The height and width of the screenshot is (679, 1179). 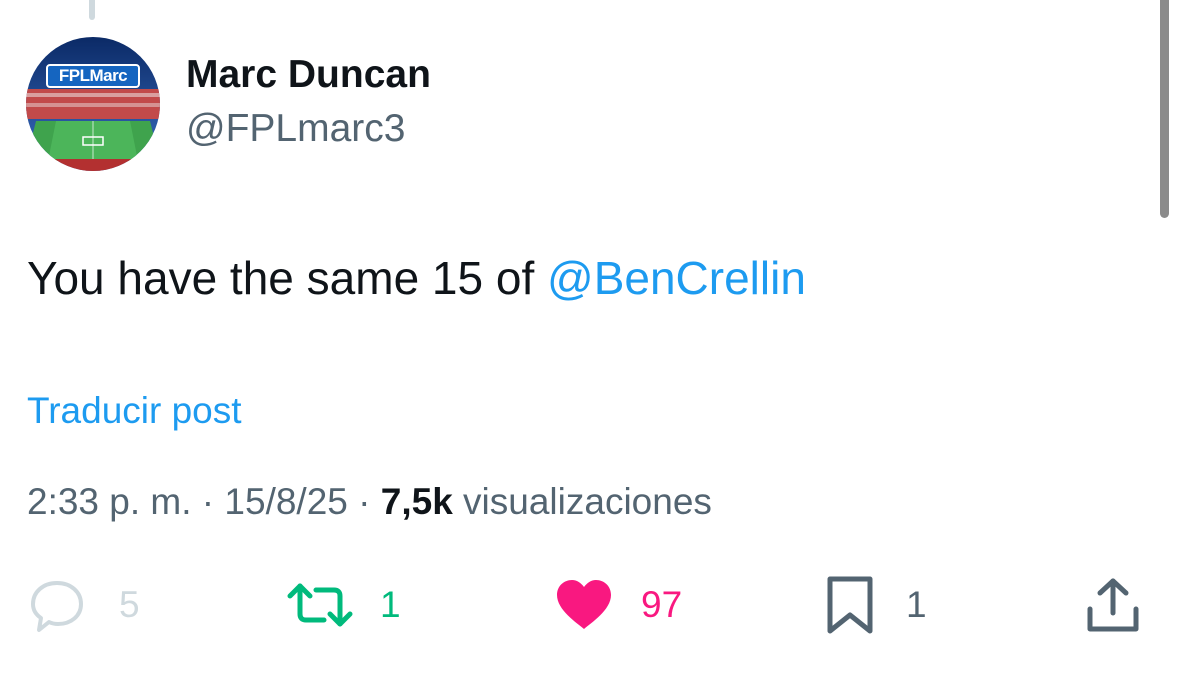 I want to click on mention-link: @BenCrellin, so click(x=676, y=278).